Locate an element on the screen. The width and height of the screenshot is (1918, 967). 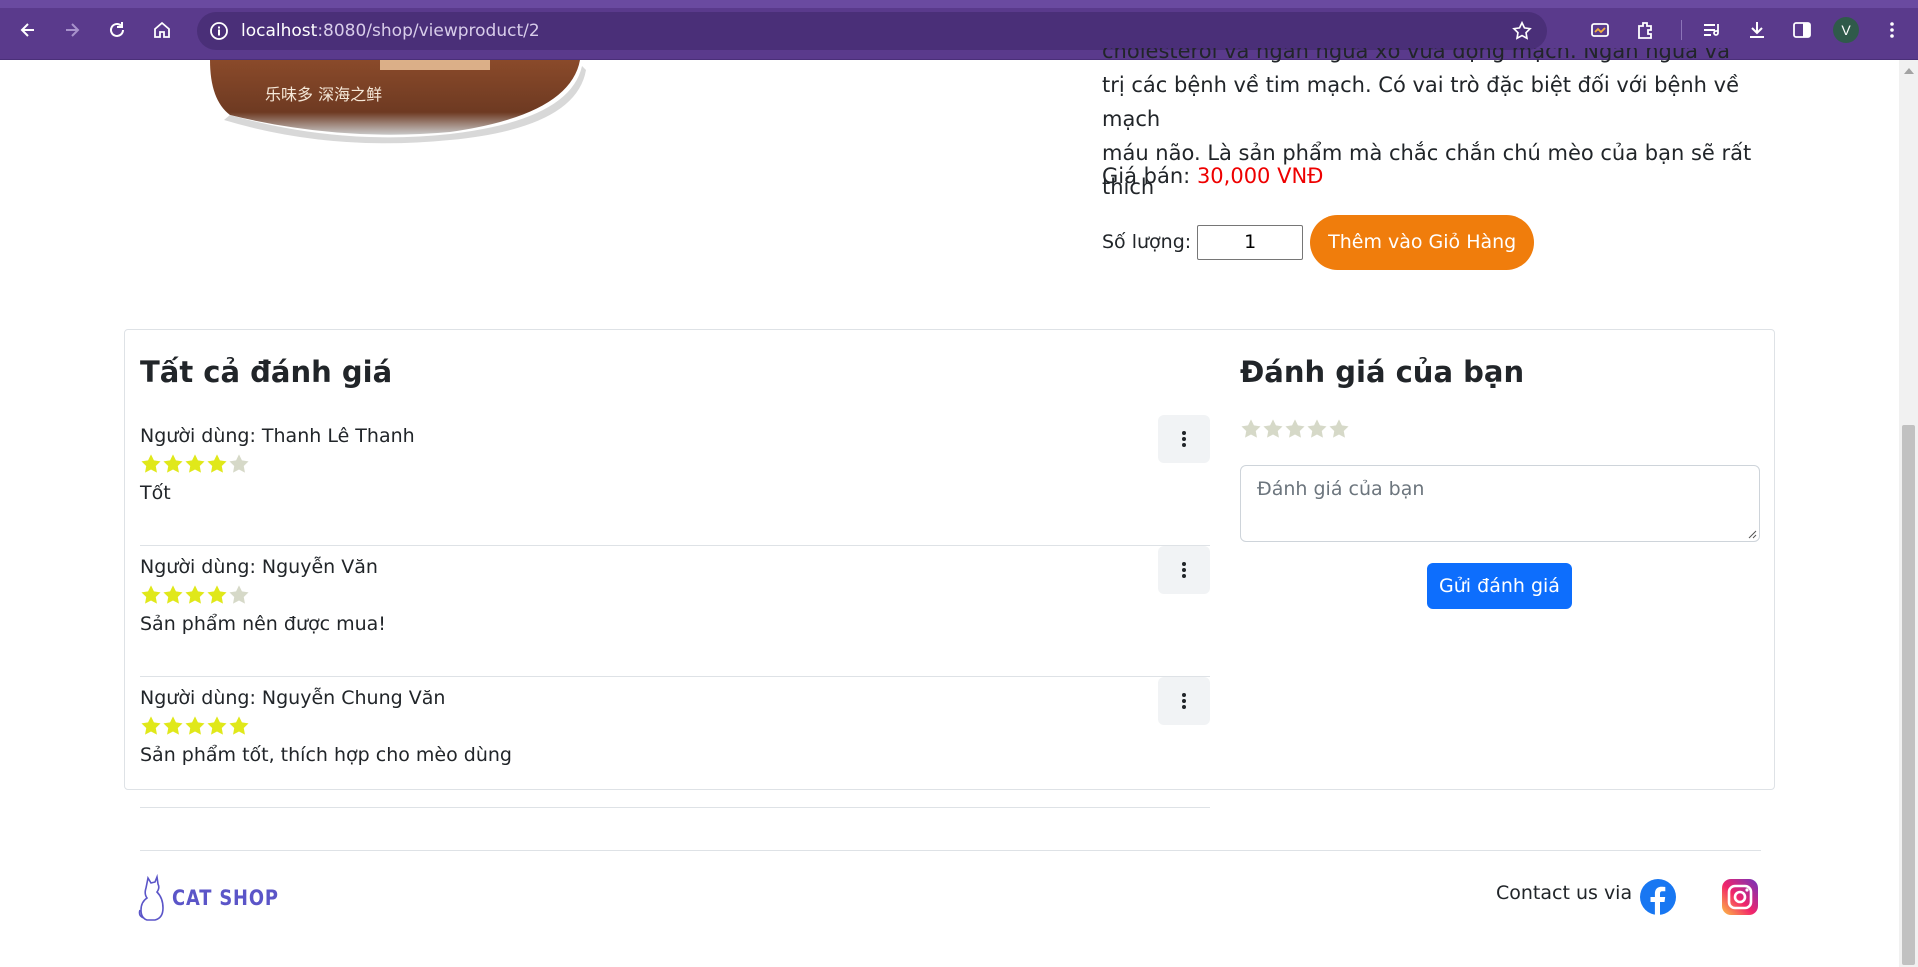
side-panel-icon is located at coordinates (1802, 30).